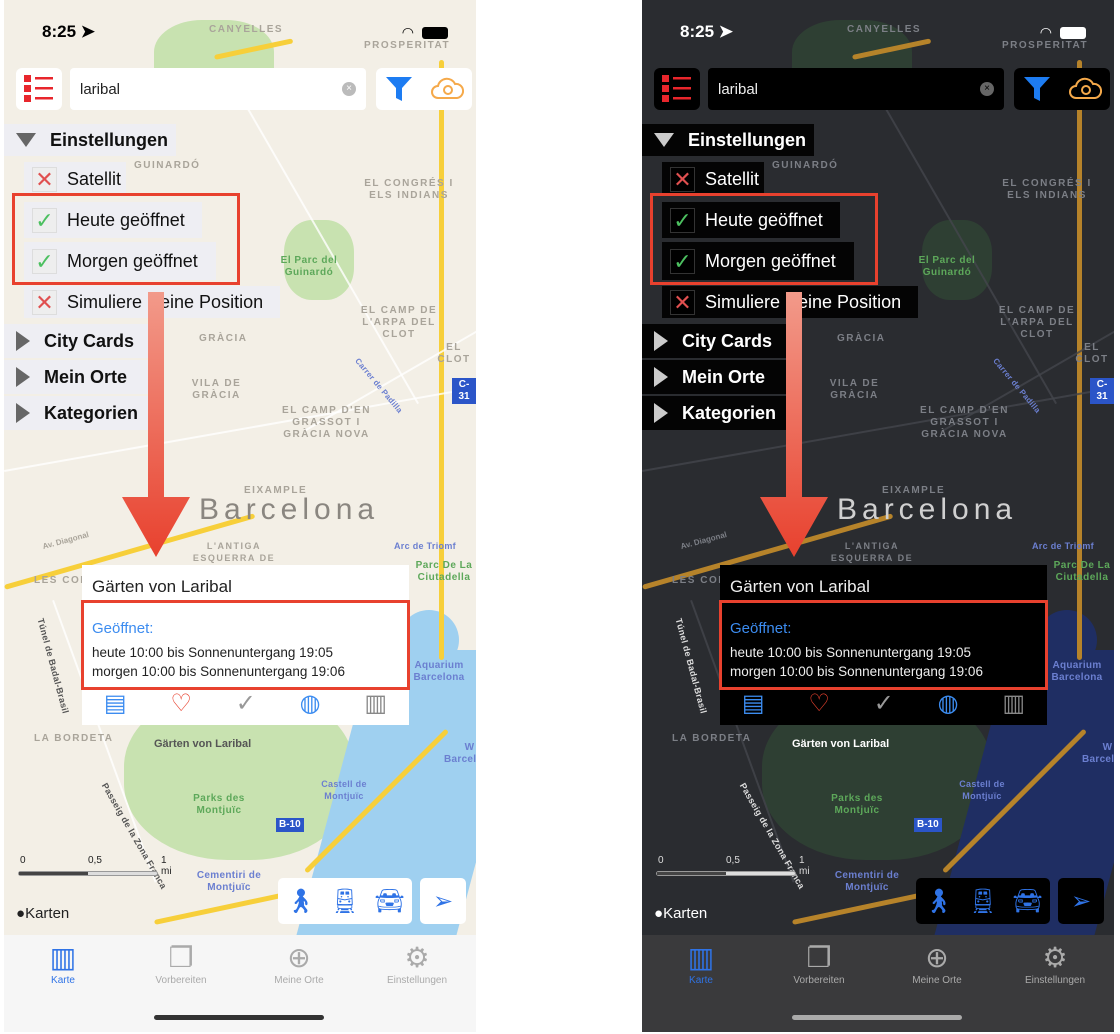 Image resolution: width=1120 pixels, height=1034 pixels. What do you see at coordinates (1092, 353) in the screenshot?
I see `map-label: EL CLOT` at bounding box center [1092, 353].